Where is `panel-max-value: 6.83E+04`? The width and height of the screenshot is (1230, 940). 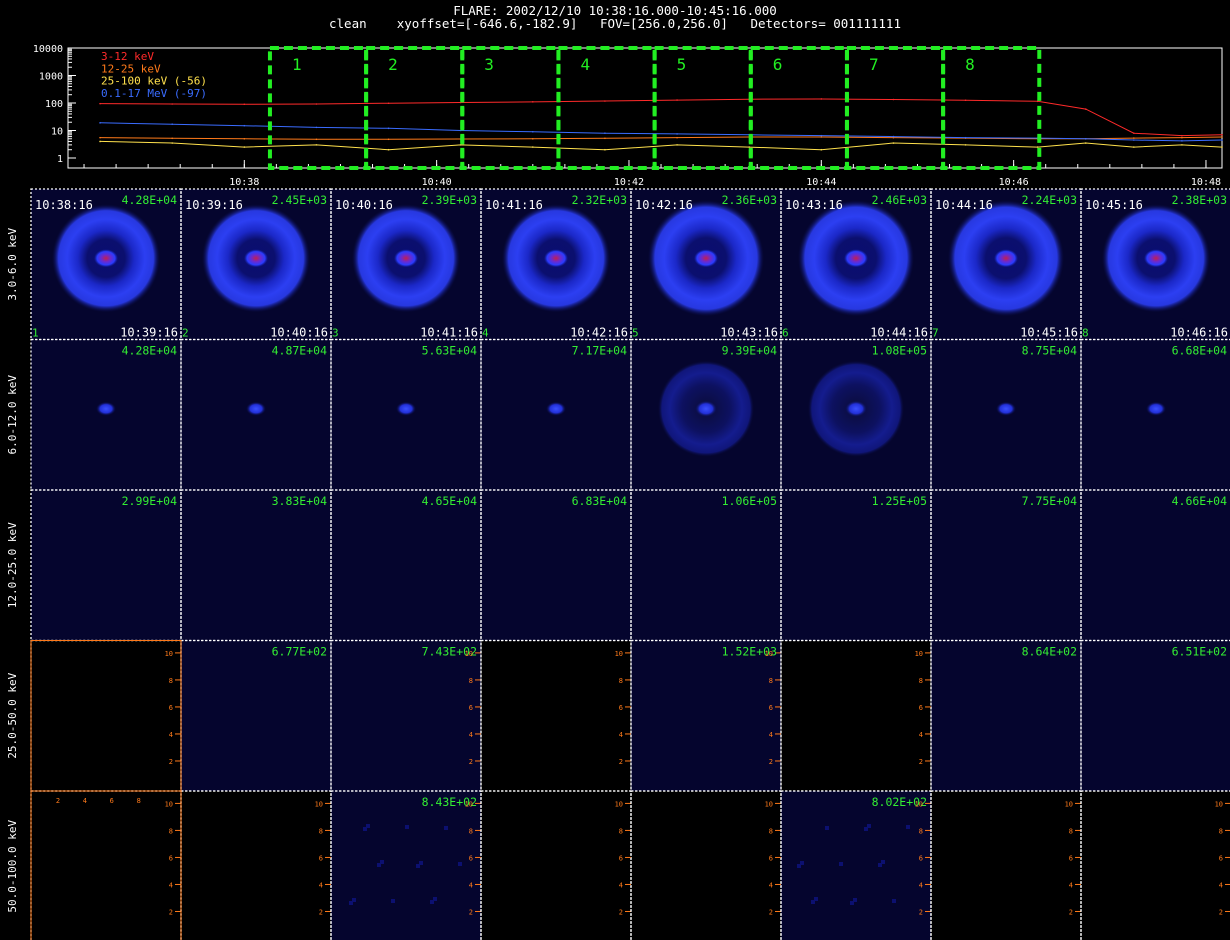
panel-max-value: 6.83E+04 is located at coordinates (599, 501).